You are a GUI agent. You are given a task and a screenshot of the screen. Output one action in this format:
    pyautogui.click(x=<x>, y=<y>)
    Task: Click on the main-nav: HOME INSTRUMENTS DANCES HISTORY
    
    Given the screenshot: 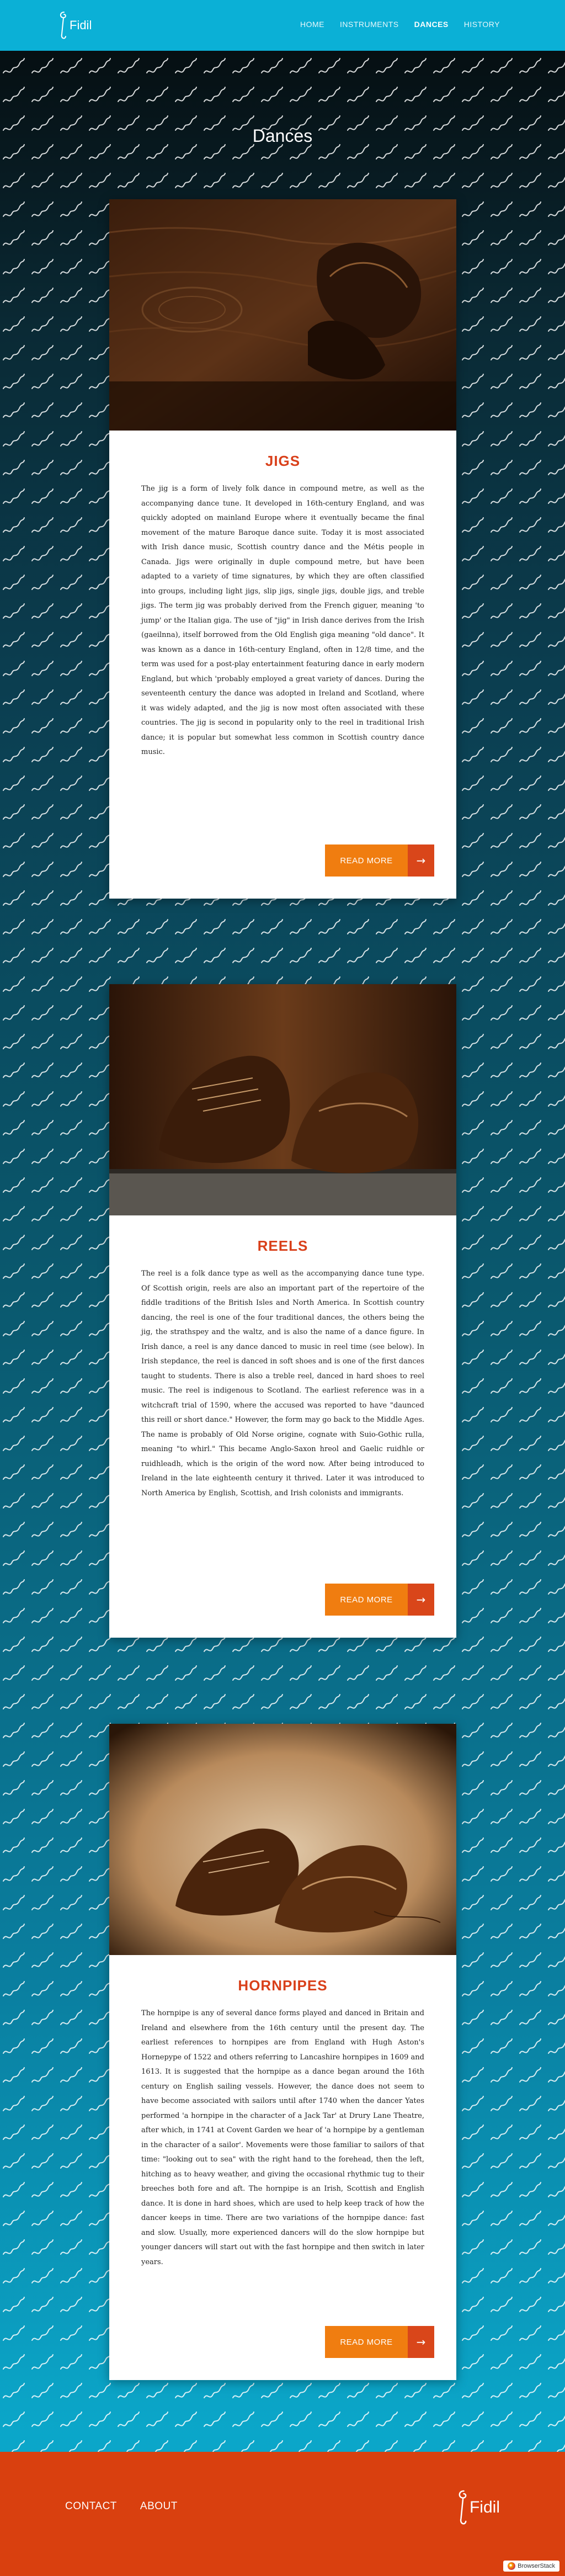 What is the action you would take?
    pyautogui.click(x=400, y=24)
    